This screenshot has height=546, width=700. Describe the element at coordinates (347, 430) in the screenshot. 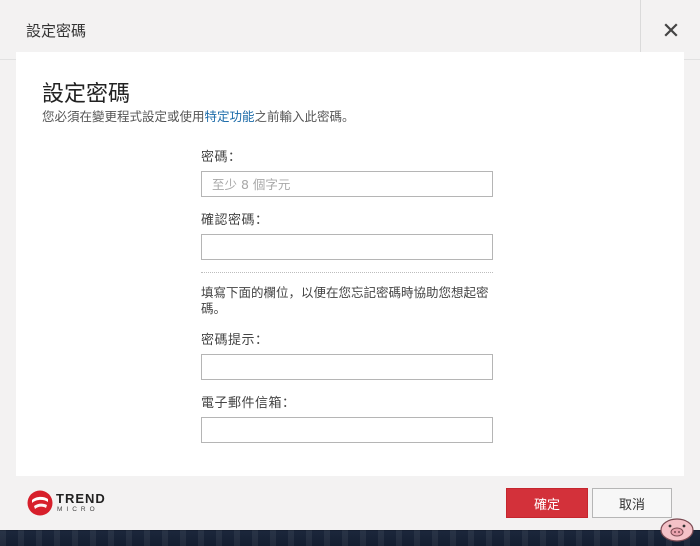

I see `email-field` at that location.